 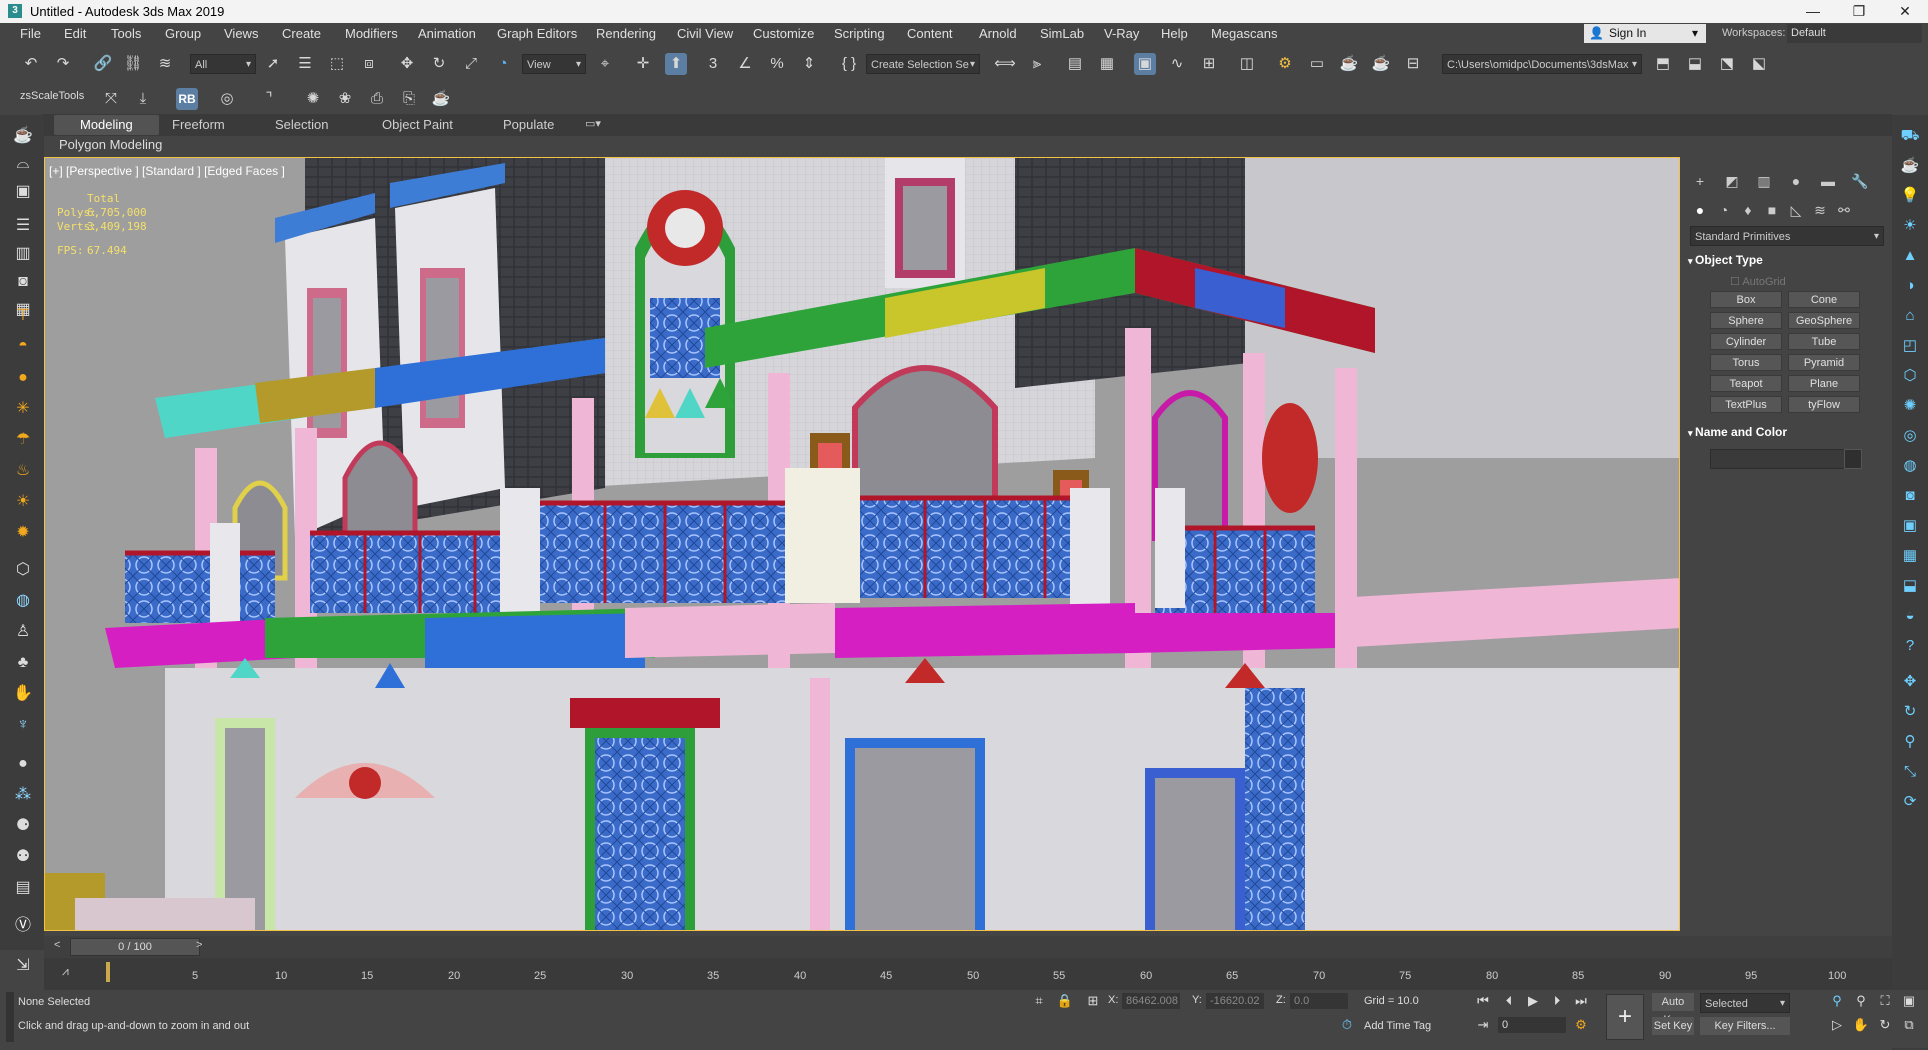 What do you see at coordinates (1910, 556) in the screenshot?
I see `frame-buffer-icon: ▦` at bounding box center [1910, 556].